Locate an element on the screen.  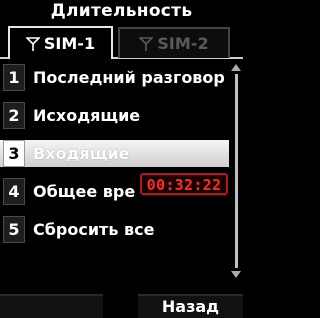
menu-item-number: 1 is located at coordinates (14, 77).